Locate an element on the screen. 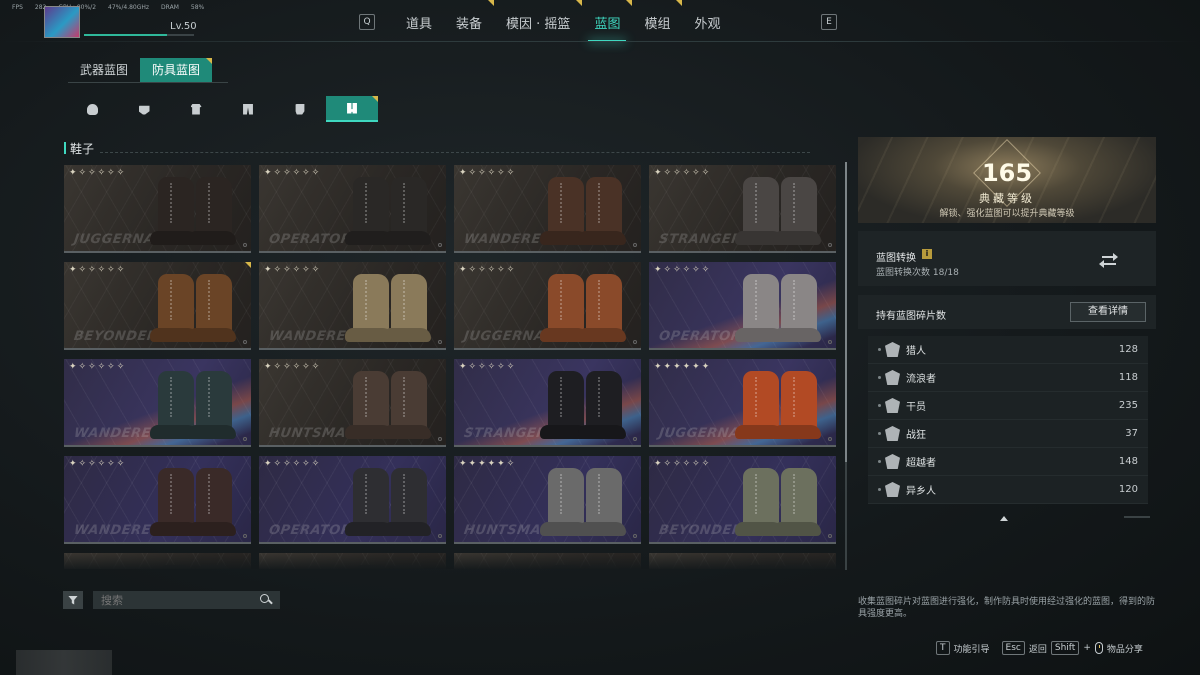 This screenshot has width=1200, height=675. collection-level-value: 165 is located at coordinates (1007, 173).